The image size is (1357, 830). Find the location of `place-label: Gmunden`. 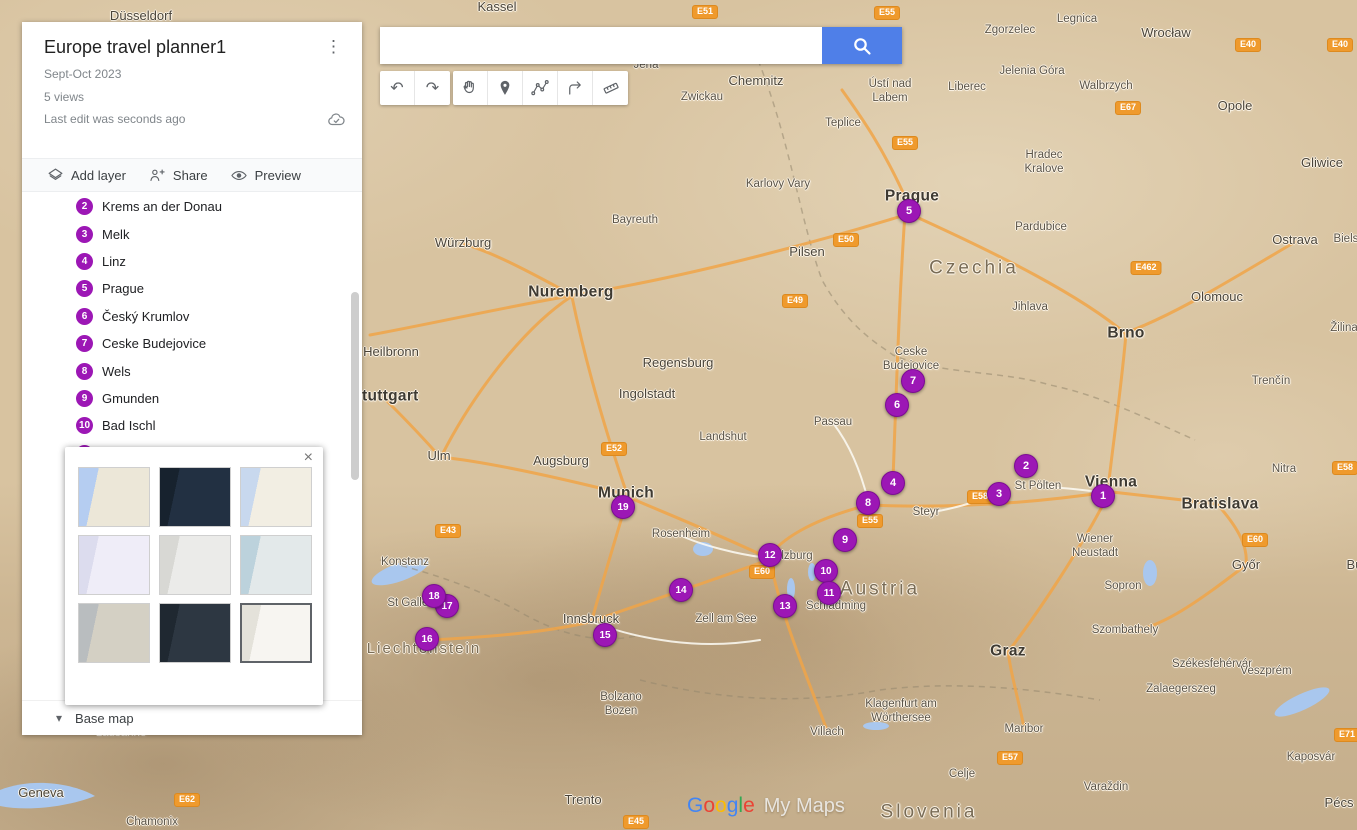

place-label: Gmunden is located at coordinates (131, 398).